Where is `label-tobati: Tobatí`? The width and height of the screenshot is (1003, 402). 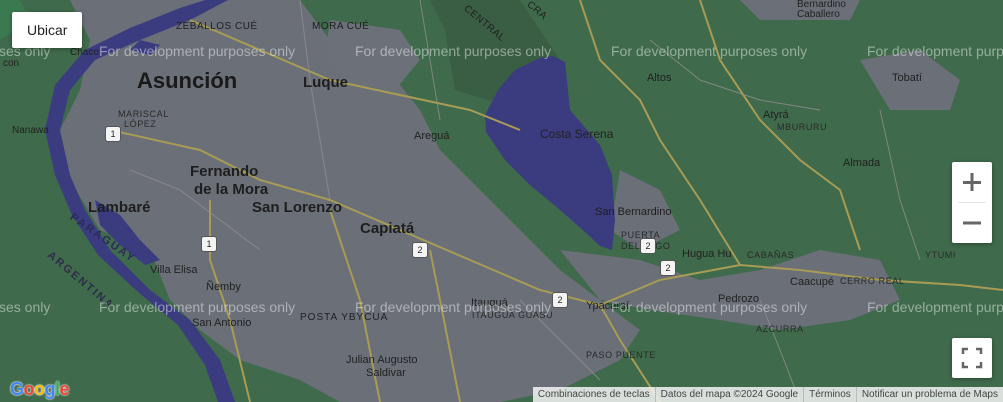 label-tobati: Tobatí is located at coordinates (907, 78).